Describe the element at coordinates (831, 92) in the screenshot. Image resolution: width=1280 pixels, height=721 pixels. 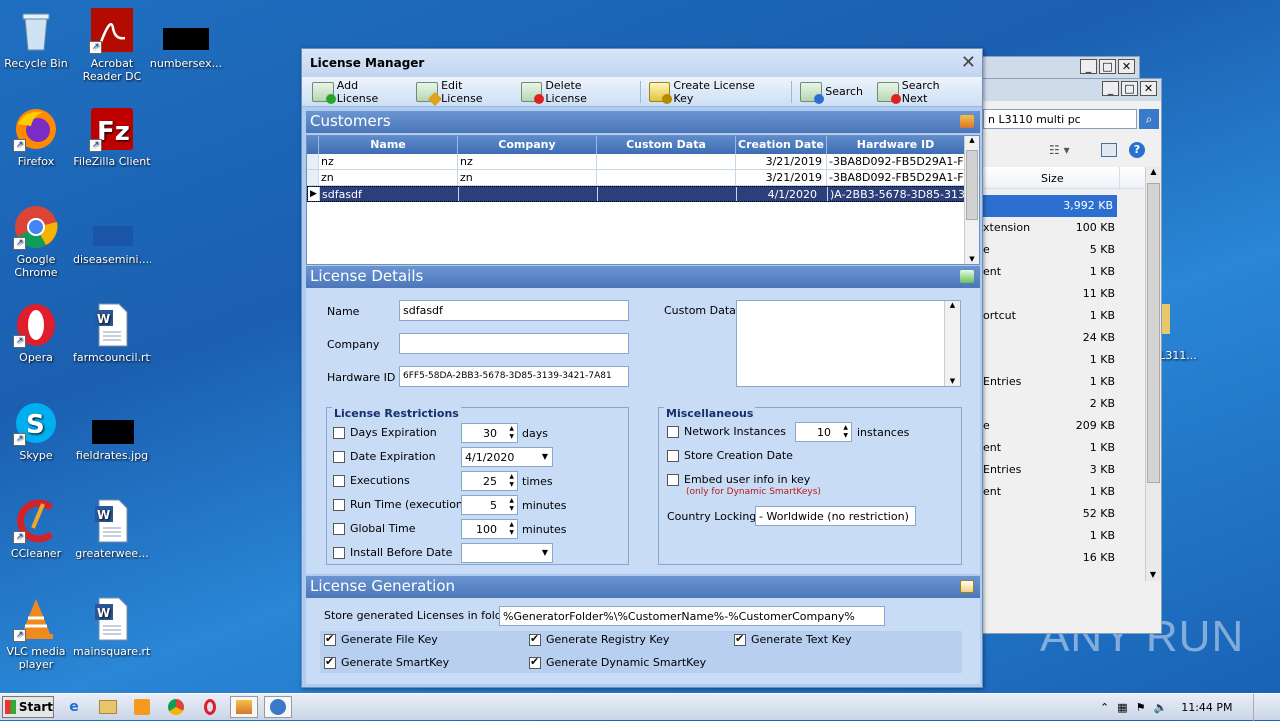
I see `search-button: Search` at that location.